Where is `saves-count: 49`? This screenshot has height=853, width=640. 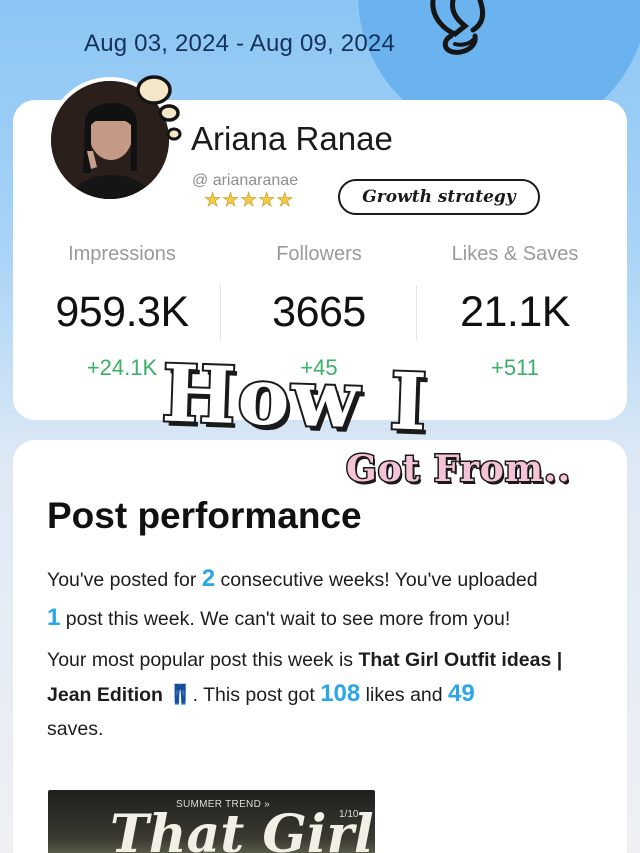 saves-count: 49 is located at coordinates (461, 693).